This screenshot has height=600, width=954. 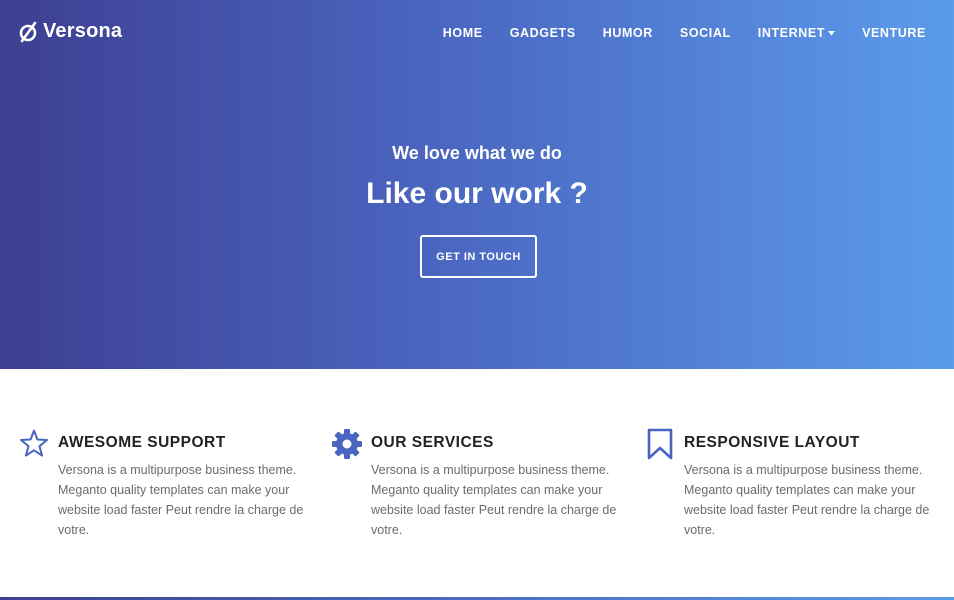 I want to click on caret-down-icon, so click(x=832, y=32).